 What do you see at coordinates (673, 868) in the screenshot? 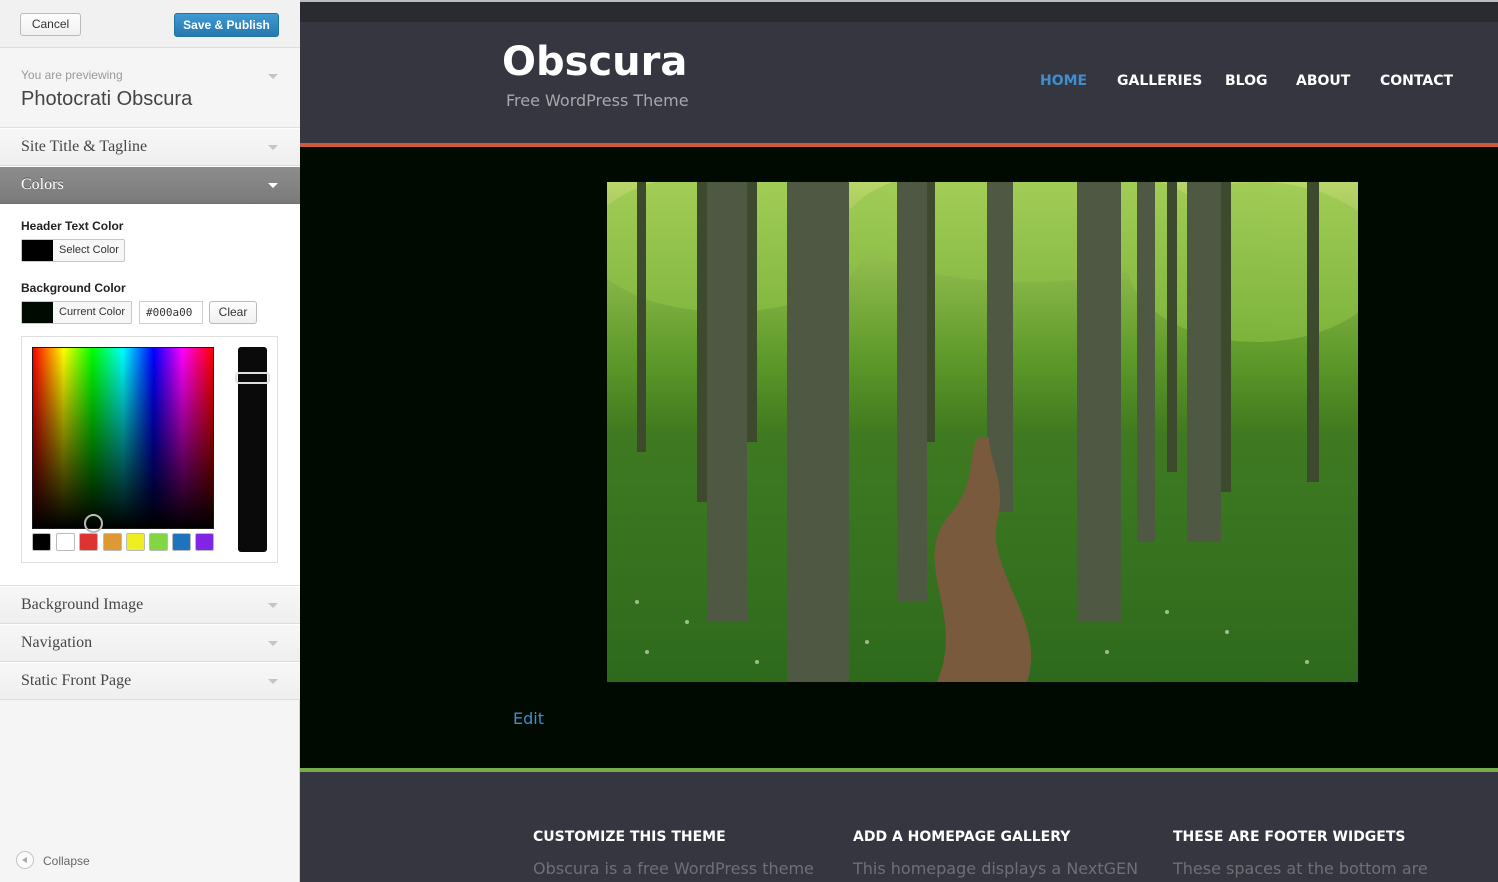
I see `footer-widget-text: Obscura is a free WordPress theme` at bounding box center [673, 868].